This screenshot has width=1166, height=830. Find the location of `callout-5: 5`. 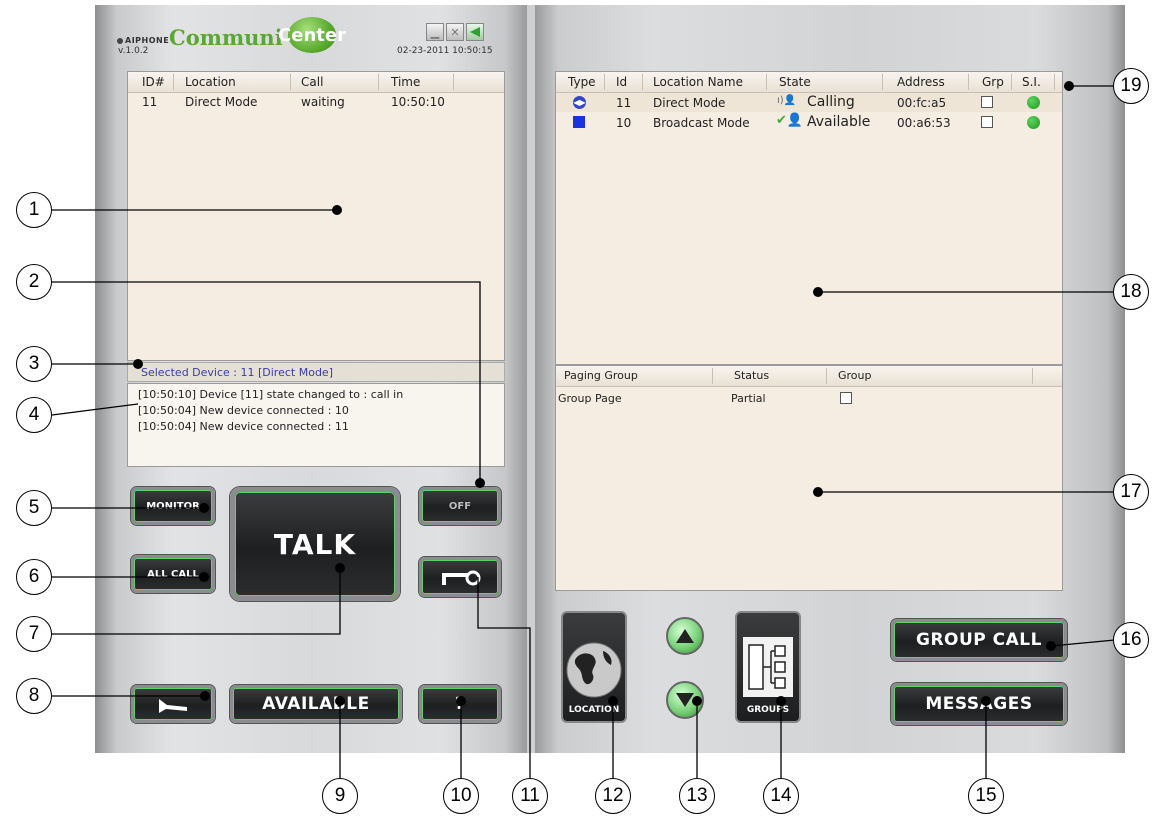

callout-5: 5 is located at coordinates (34, 508).